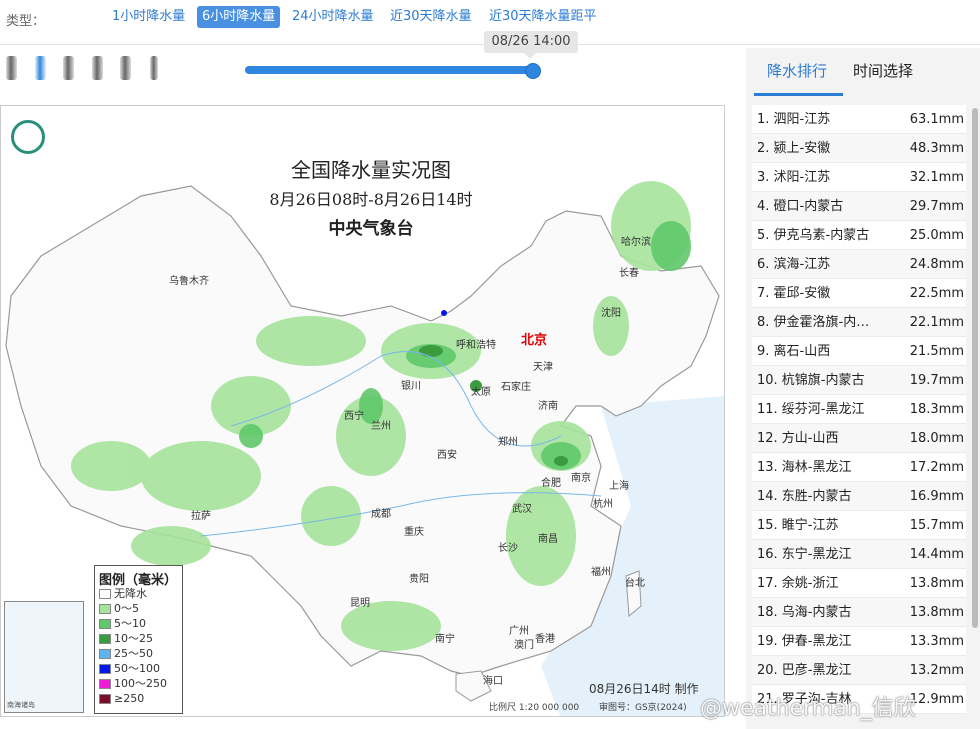 The width and height of the screenshot is (980, 729). What do you see at coordinates (794, 351) in the screenshot?
I see `station-name: 9. 离石-山西` at bounding box center [794, 351].